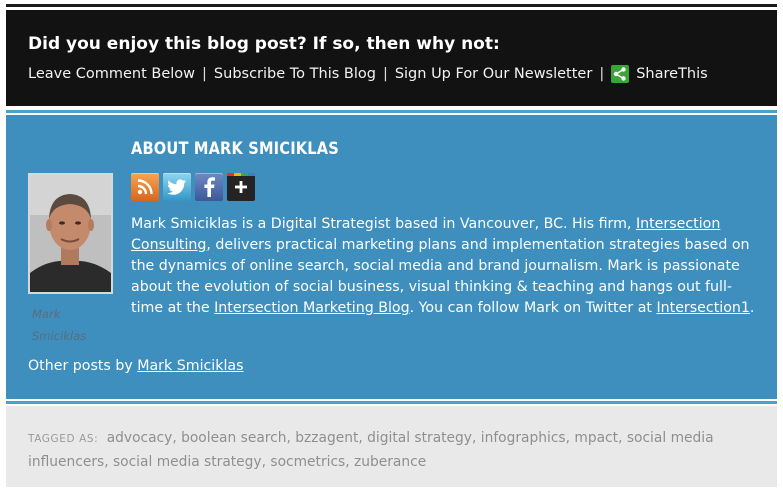 The image size is (783, 493). Describe the element at coordinates (140, 438) in the screenshot. I see `tag-link: advocacy` at that location.